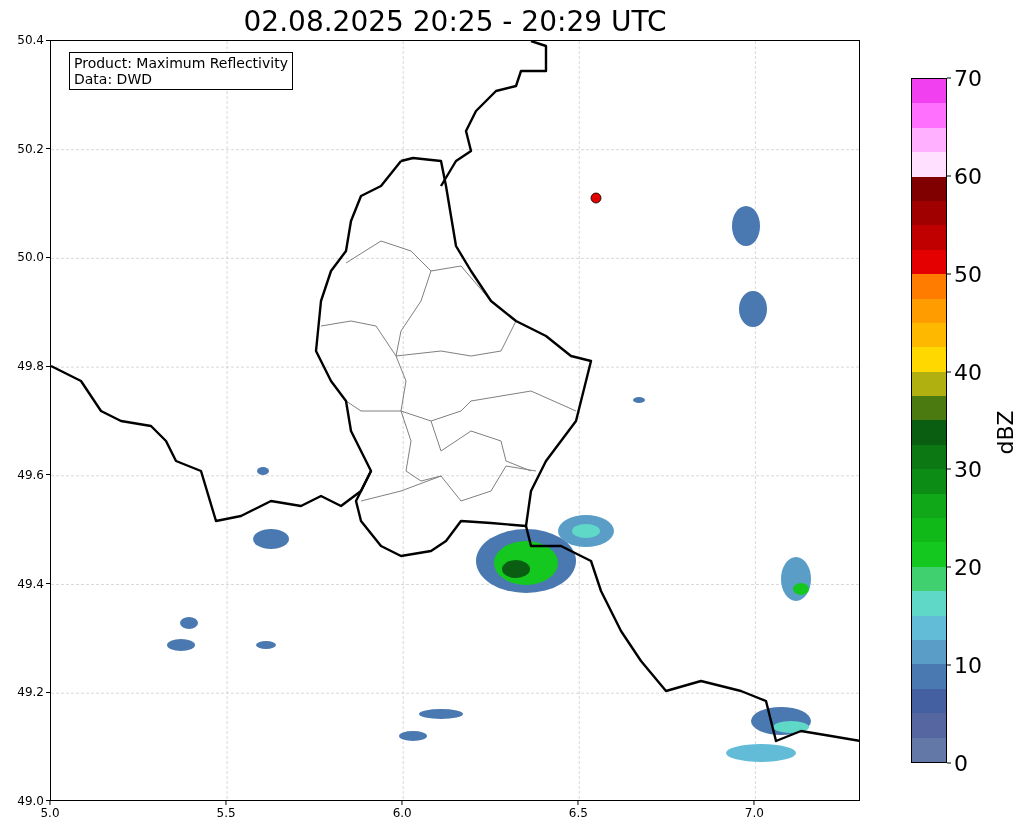 The image size is (1023, 834). I want to click on axis-tick-label: 6.0, so click(402, 813).